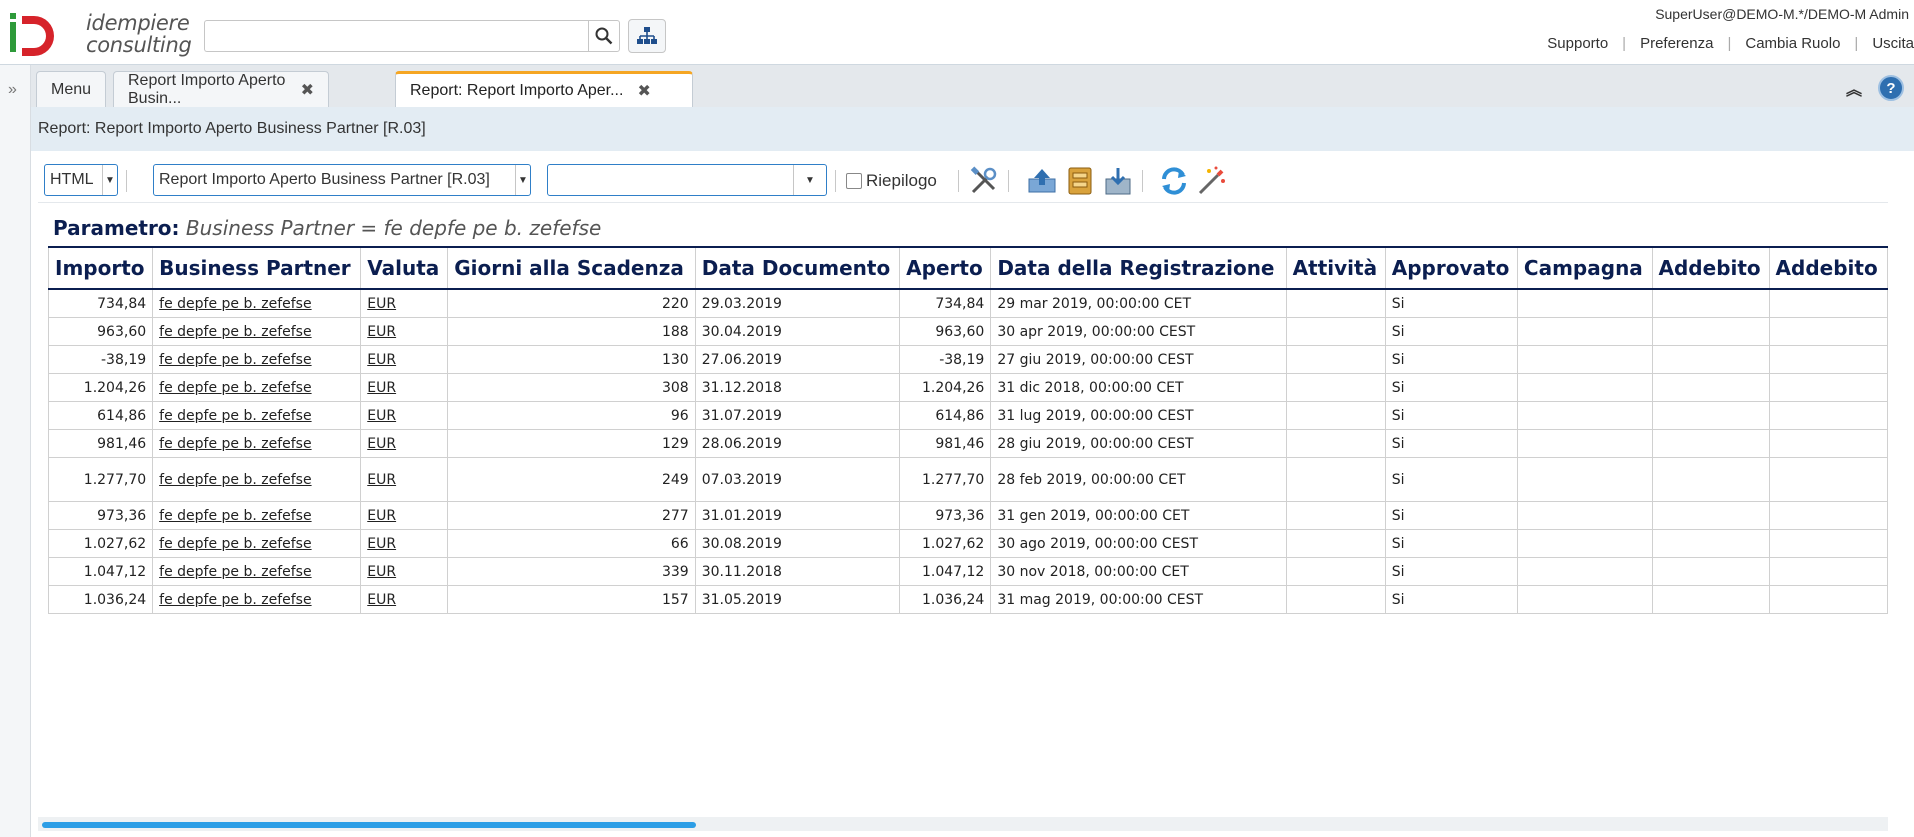 This screenshot has height=837, width=1914. I want to click on expand-panel-icon: », so click(12, 90).